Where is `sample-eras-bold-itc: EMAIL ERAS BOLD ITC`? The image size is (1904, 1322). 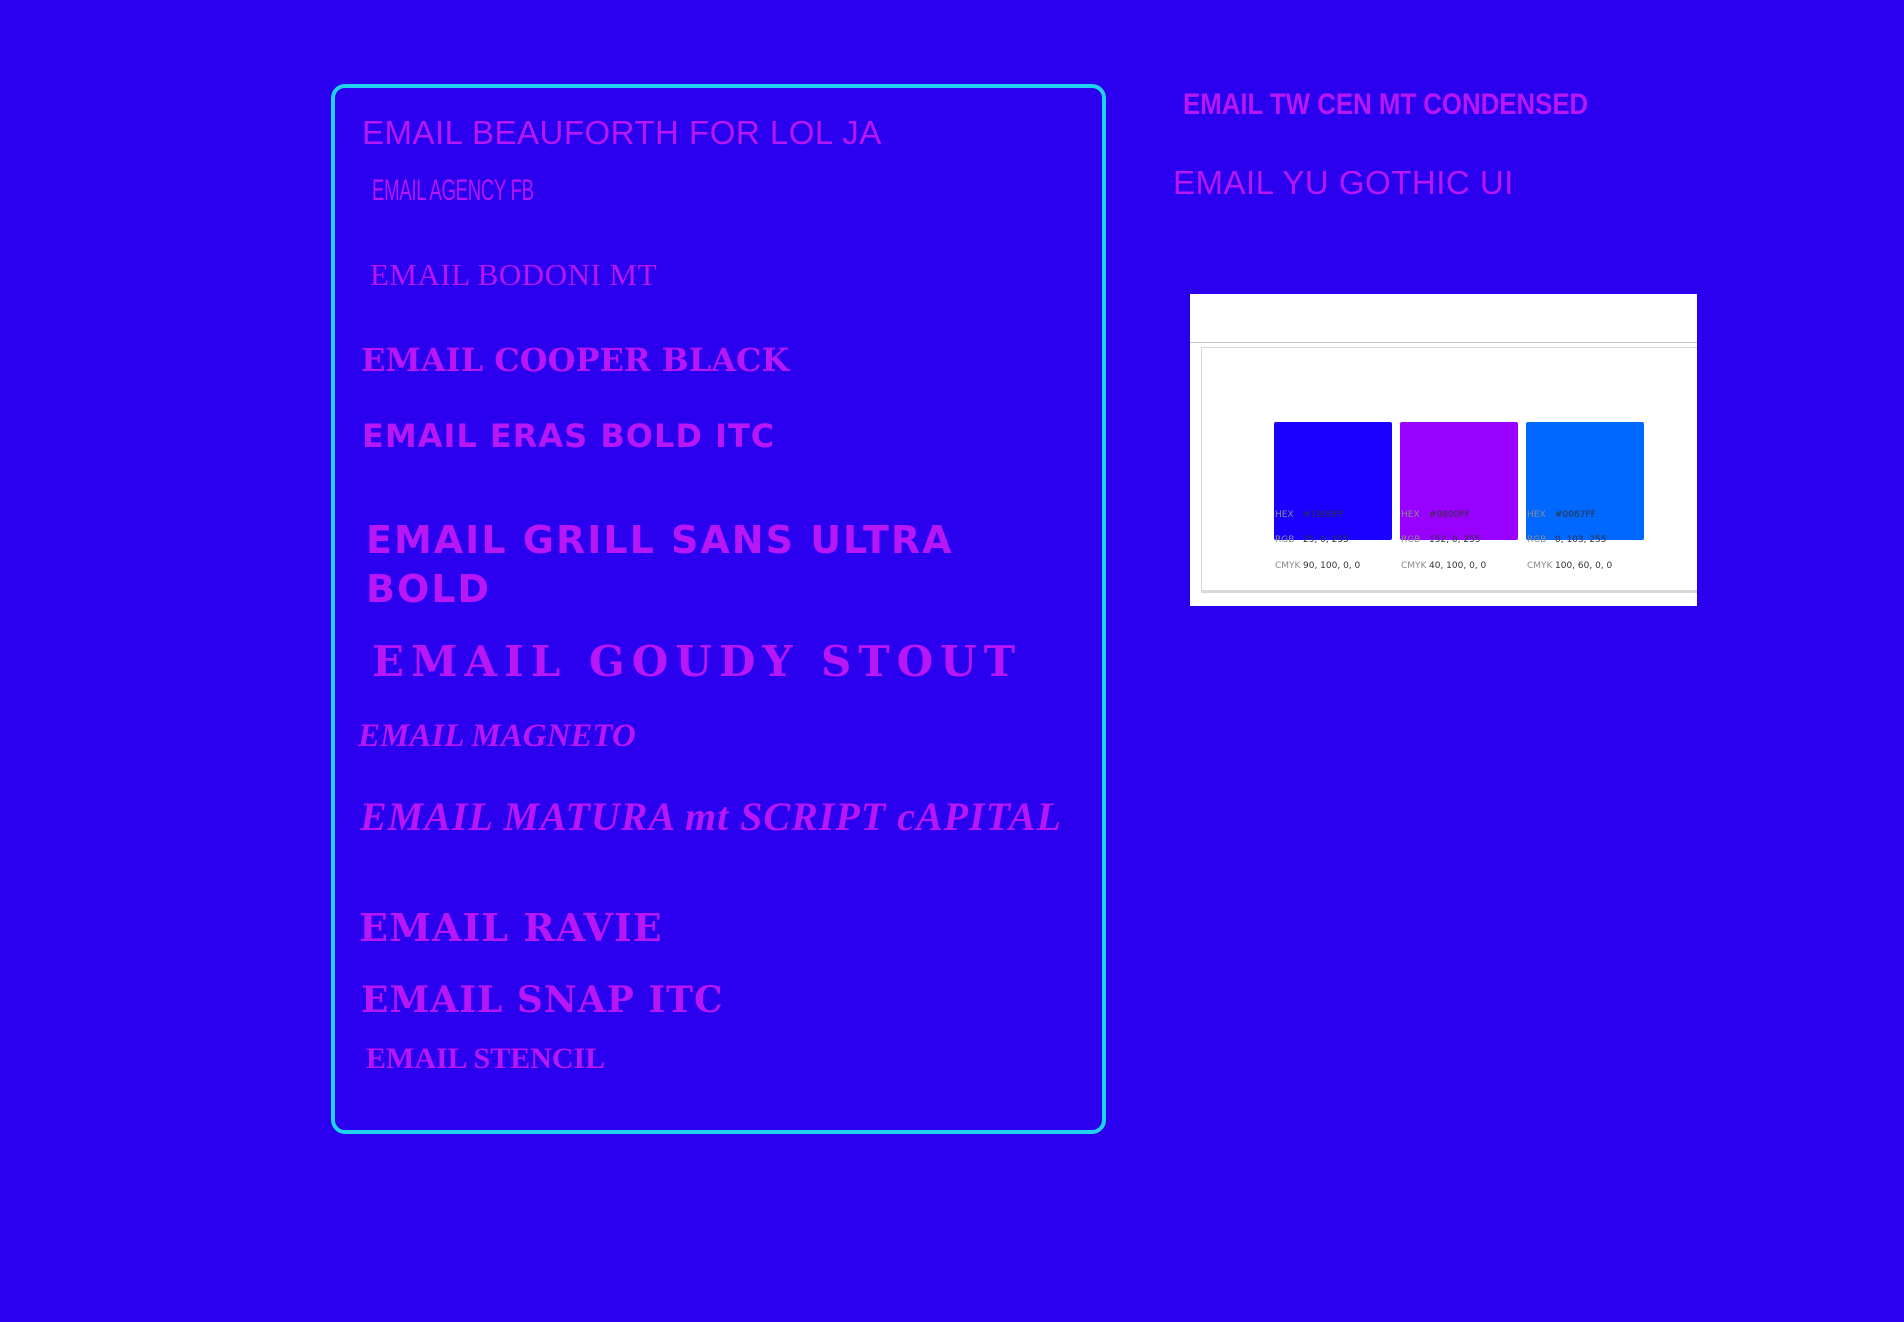
sample-eras-bold-itc: EMAIL ERAS BOLD ITC is located at coordinates (569, 436).